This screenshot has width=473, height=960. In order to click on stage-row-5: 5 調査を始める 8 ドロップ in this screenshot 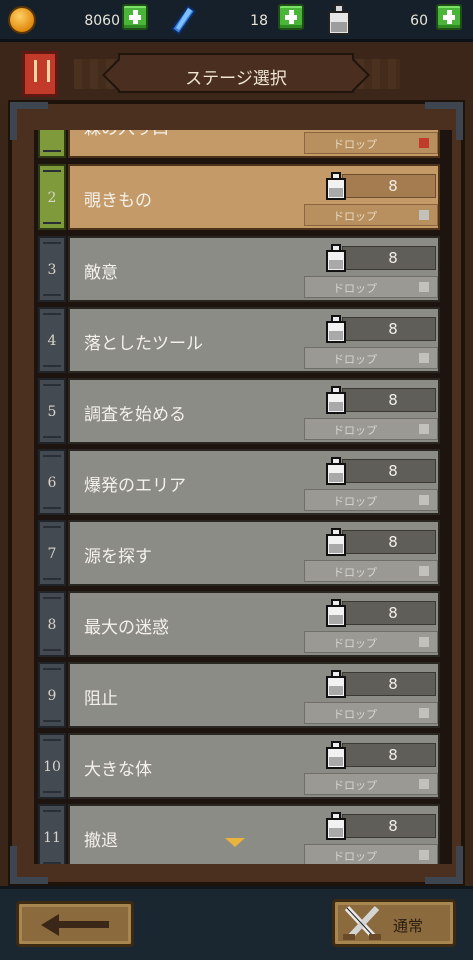, I will do `click(239, 411)`.